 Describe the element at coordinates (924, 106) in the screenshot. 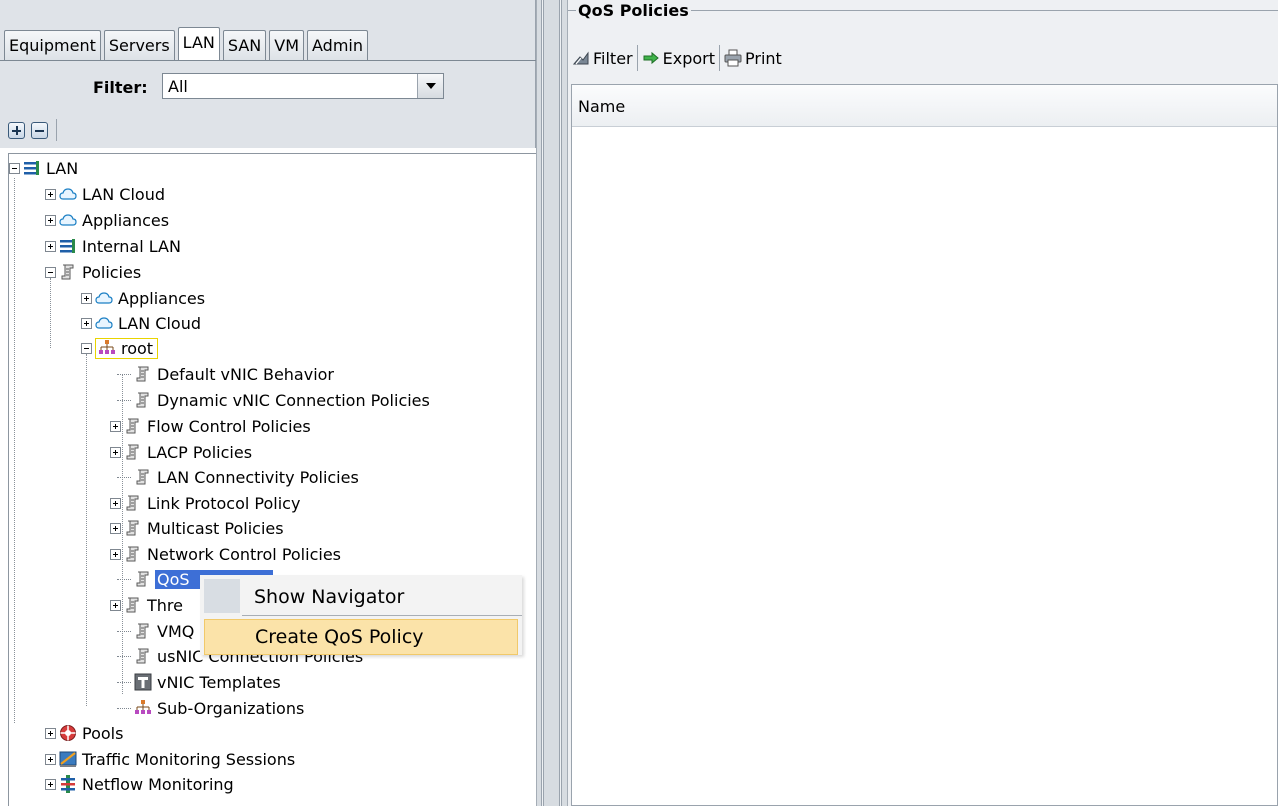

I see `table-header: Name` at that location.